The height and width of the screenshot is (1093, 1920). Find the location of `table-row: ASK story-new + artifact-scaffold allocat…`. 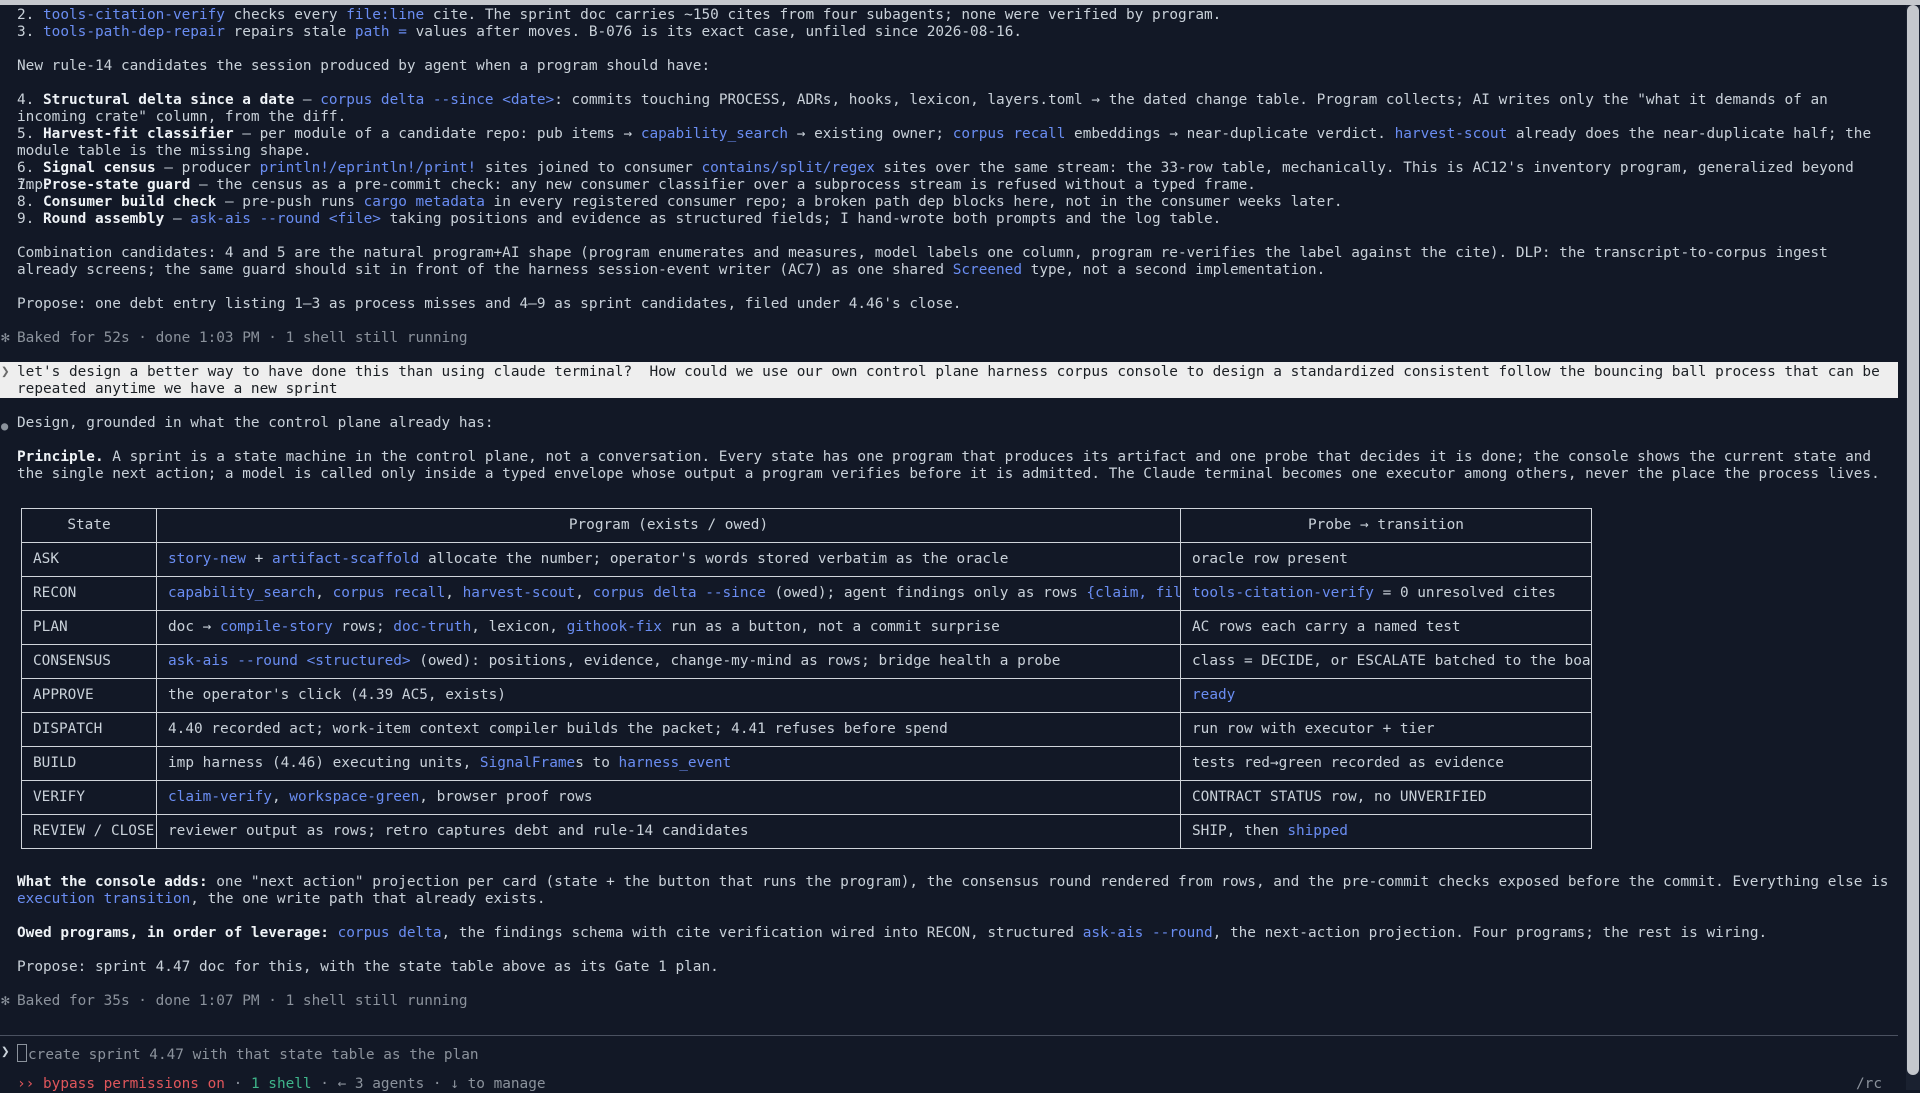

table-row: ASK story-new + artifact-scaffold allocat… is located at coordinates (806, 559).